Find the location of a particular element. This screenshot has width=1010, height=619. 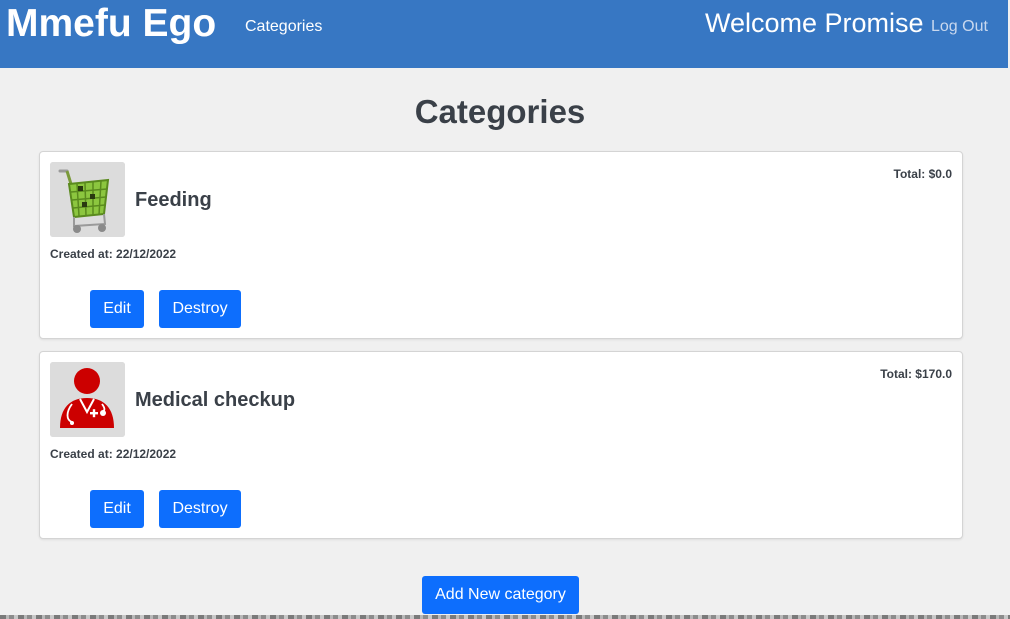

nav-link-categories: Categories is located at coordinates (283, 27).